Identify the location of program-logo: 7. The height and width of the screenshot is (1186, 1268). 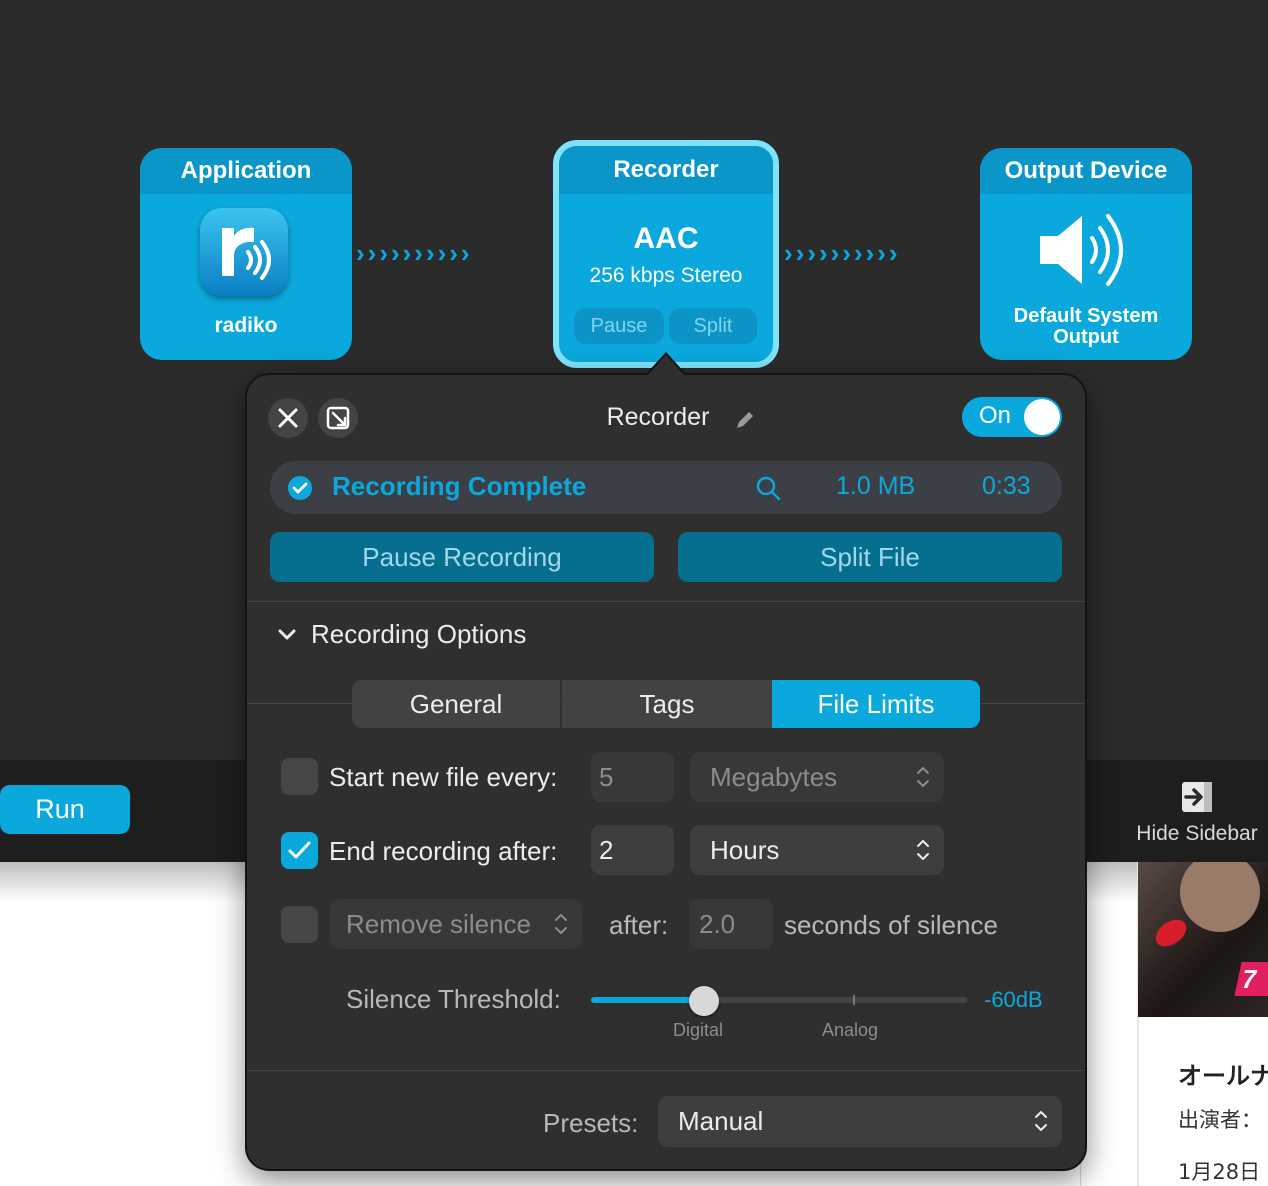
(1251, 979).